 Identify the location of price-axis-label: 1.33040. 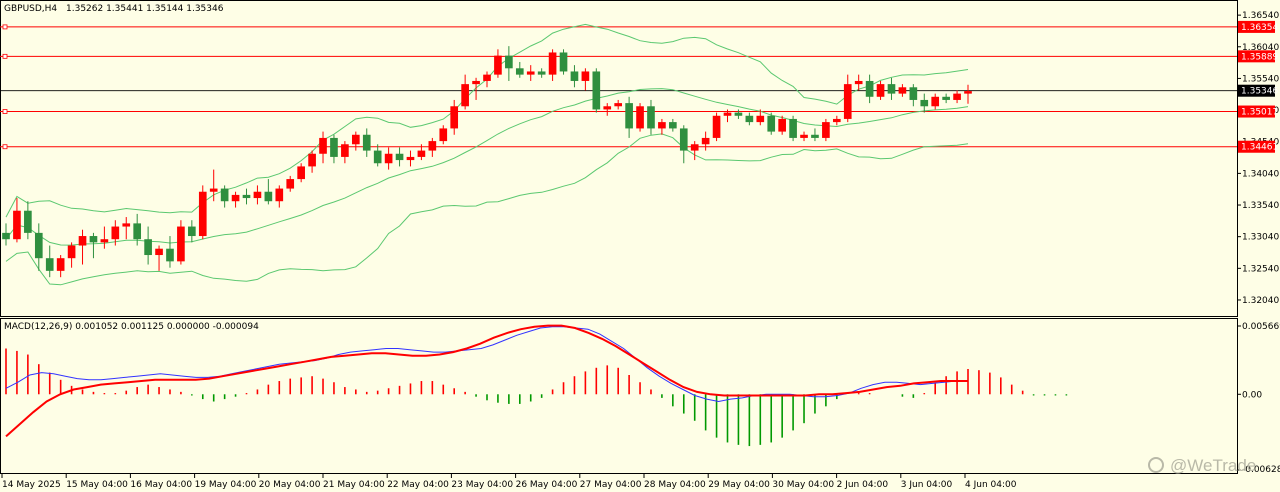
(1260, 238).